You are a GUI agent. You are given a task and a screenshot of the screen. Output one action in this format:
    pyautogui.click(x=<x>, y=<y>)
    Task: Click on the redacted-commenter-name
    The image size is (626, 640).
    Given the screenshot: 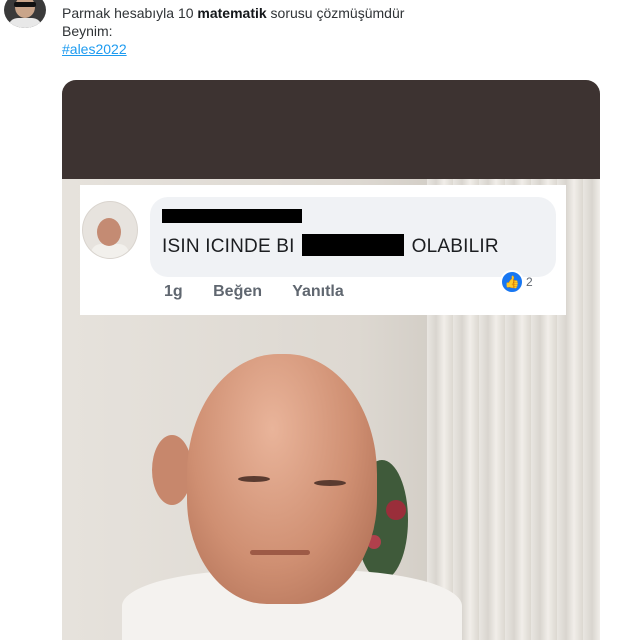 What is the action you would take?
    pyautogui.click(x=232, y=216)
    